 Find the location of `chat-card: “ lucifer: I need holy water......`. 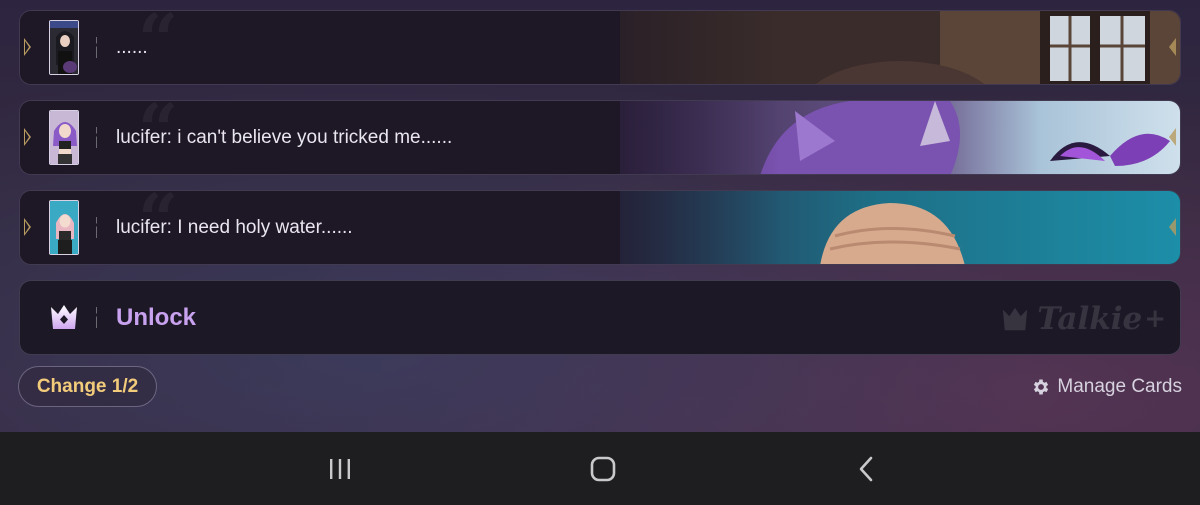

chat-card: “ lucifer: I need holy water...... is located at coordinates (600, 227).